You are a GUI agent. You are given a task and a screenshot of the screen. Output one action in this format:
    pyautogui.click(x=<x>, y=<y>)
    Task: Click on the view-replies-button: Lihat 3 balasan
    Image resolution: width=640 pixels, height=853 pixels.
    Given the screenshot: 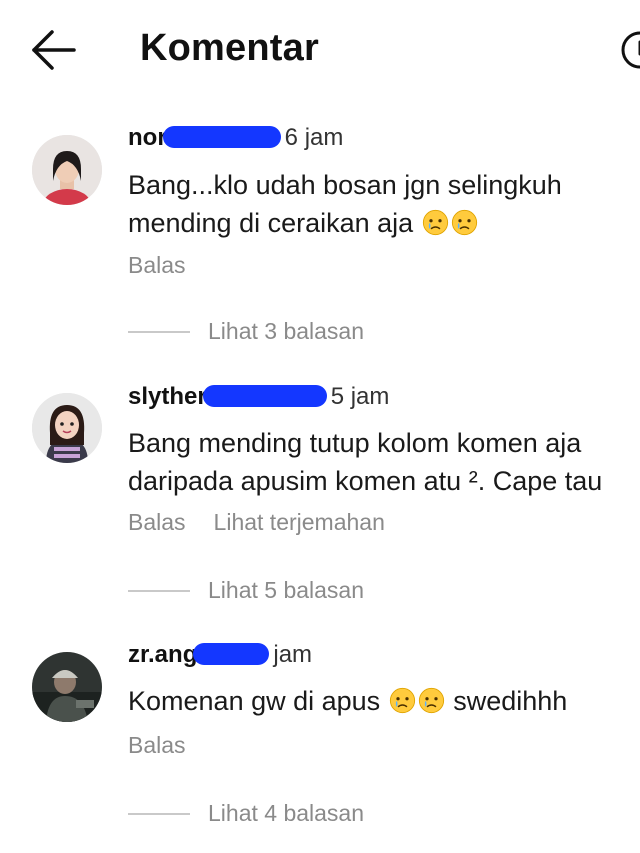 What is the action you would take?
    pyautogui.click(x=246, y=333)
    